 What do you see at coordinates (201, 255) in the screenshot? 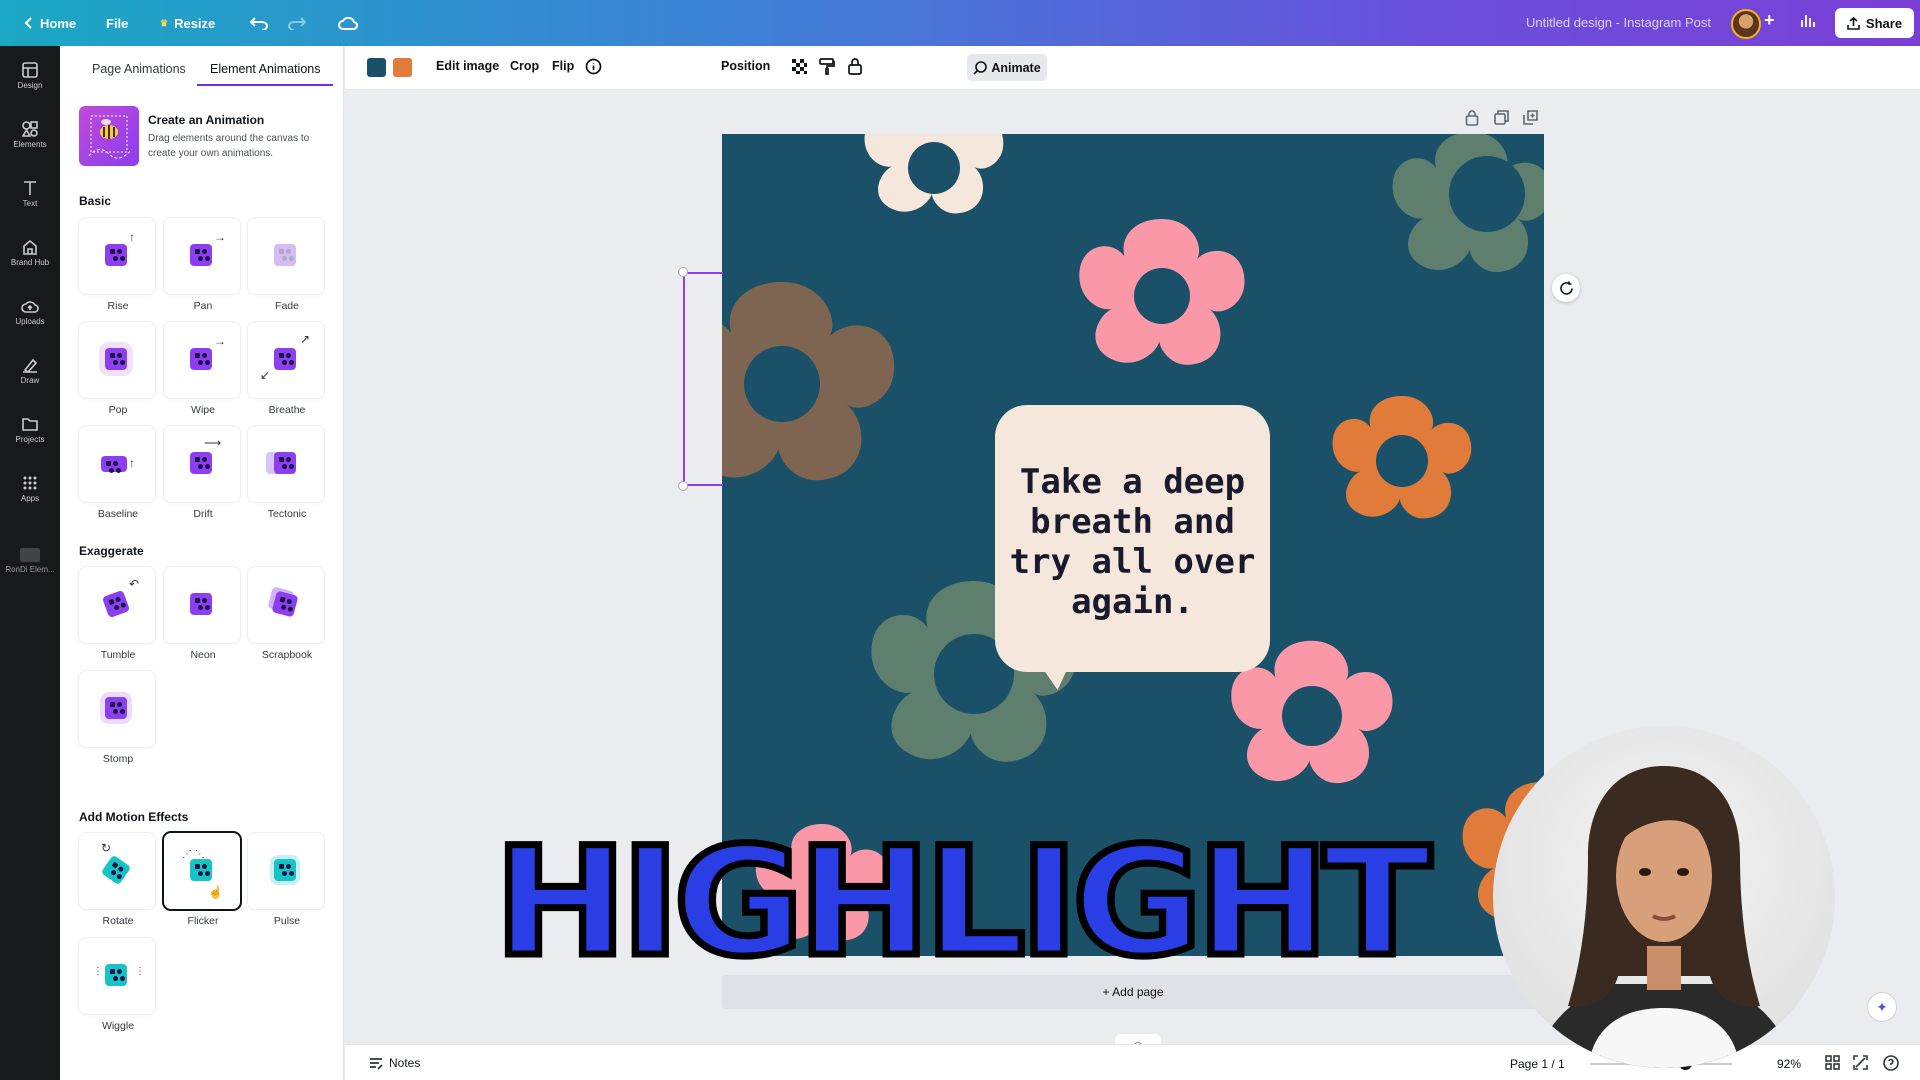
I see `pan-icon` at bounding box center [201, 255].